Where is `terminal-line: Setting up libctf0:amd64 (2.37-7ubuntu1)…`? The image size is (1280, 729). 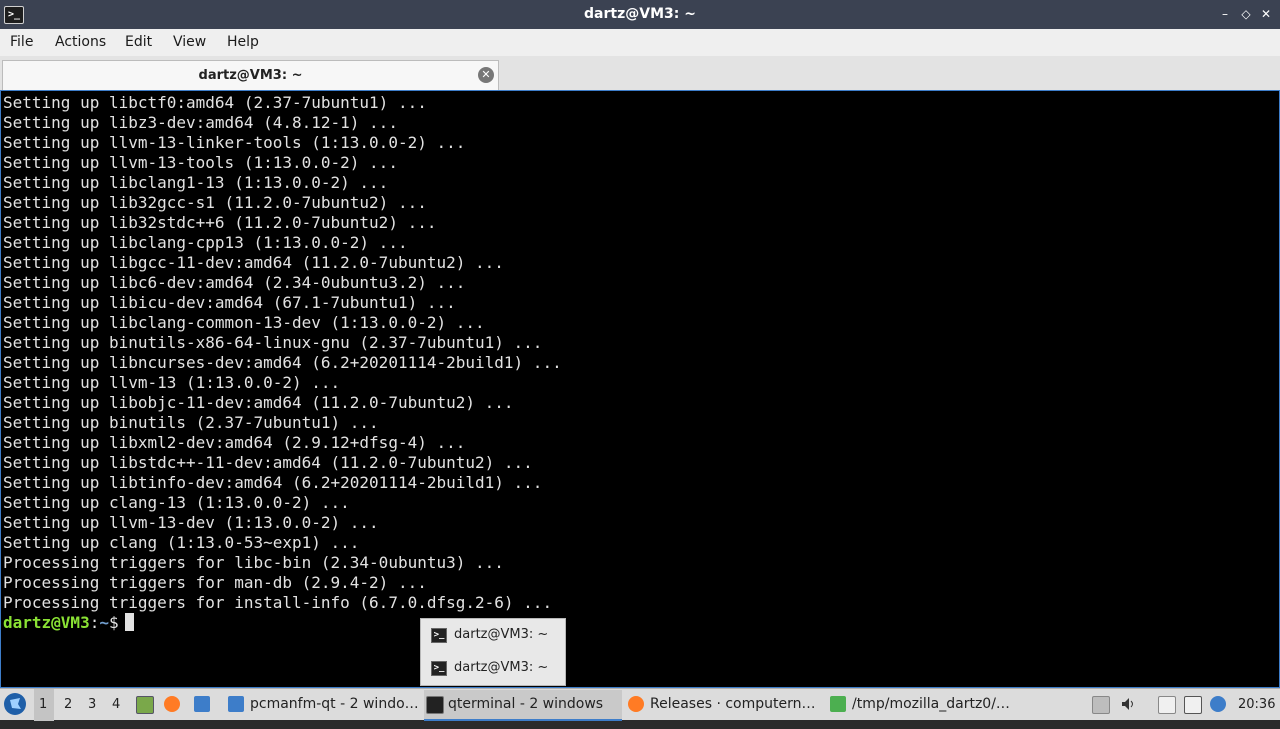 terminal-line: Setting up libctf0:amd64 (2.37-7ubuntu1)… is located at coordinates (215, 102).